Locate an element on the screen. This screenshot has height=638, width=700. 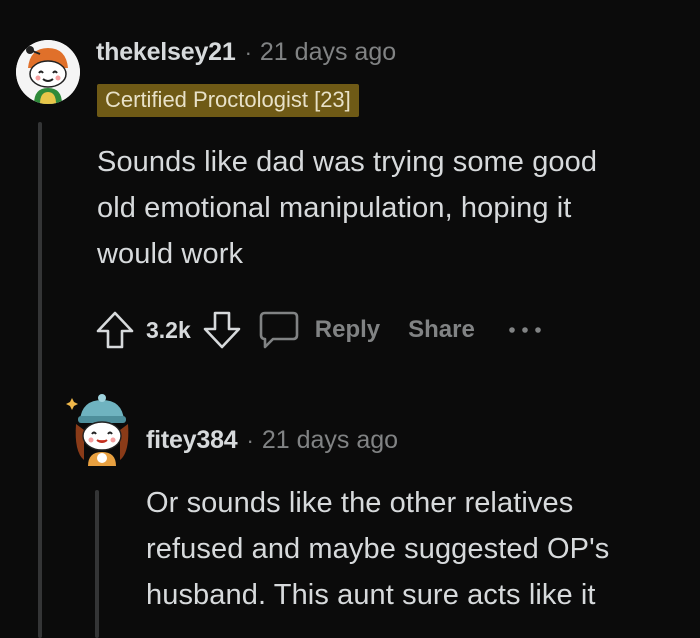
upvote-button is located at coordinates (115, 330).